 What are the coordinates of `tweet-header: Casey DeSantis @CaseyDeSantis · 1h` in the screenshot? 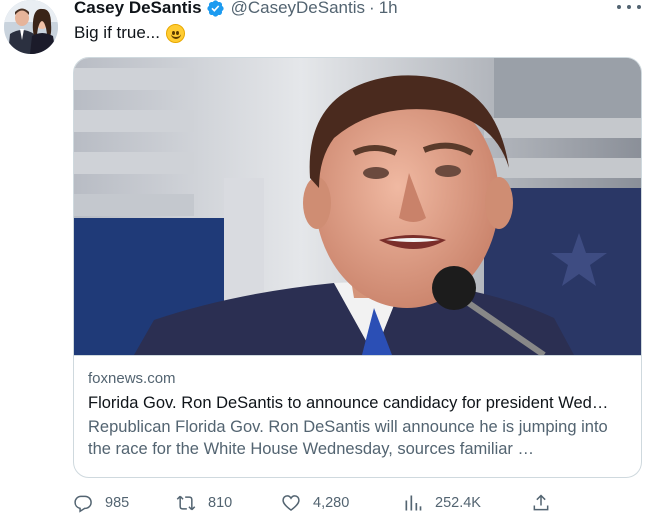 It's located at (236, 10).